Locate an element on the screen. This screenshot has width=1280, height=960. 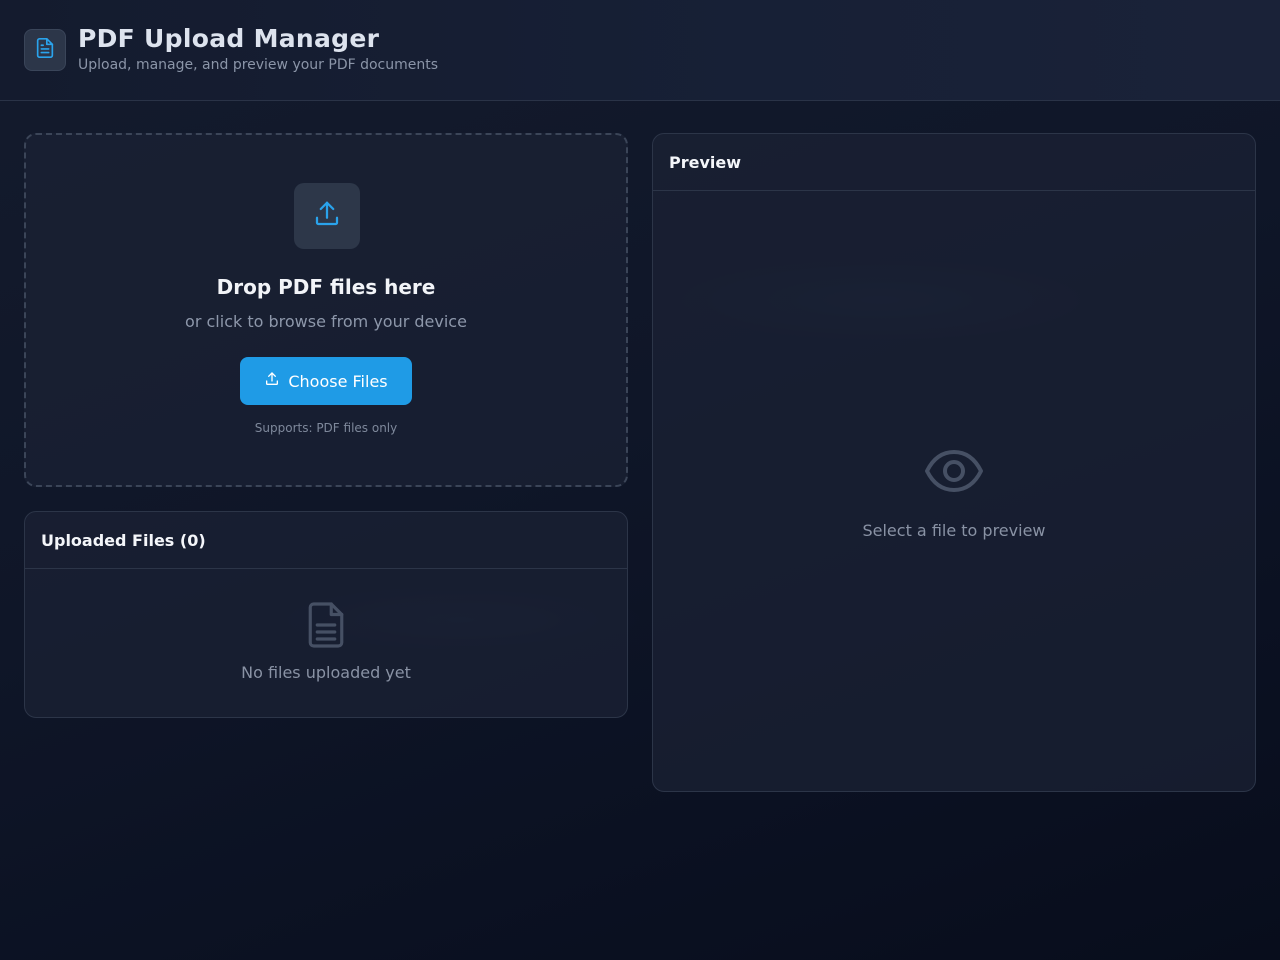
choose-files-label: Choose Files is located at coordinates (338, 381).